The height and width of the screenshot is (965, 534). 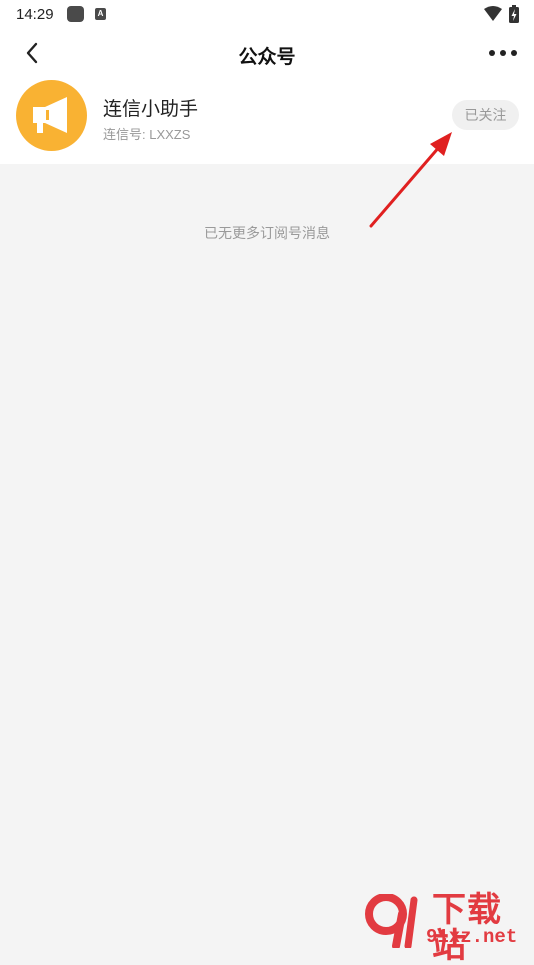 I want to click on notification-a-icon: A, so click(x=100, y=14).